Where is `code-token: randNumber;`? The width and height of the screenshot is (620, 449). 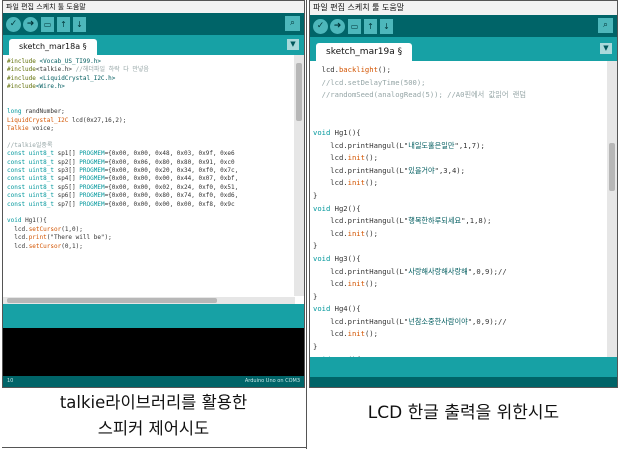
code-token: randNumber; is located at coordinates (45, 112).